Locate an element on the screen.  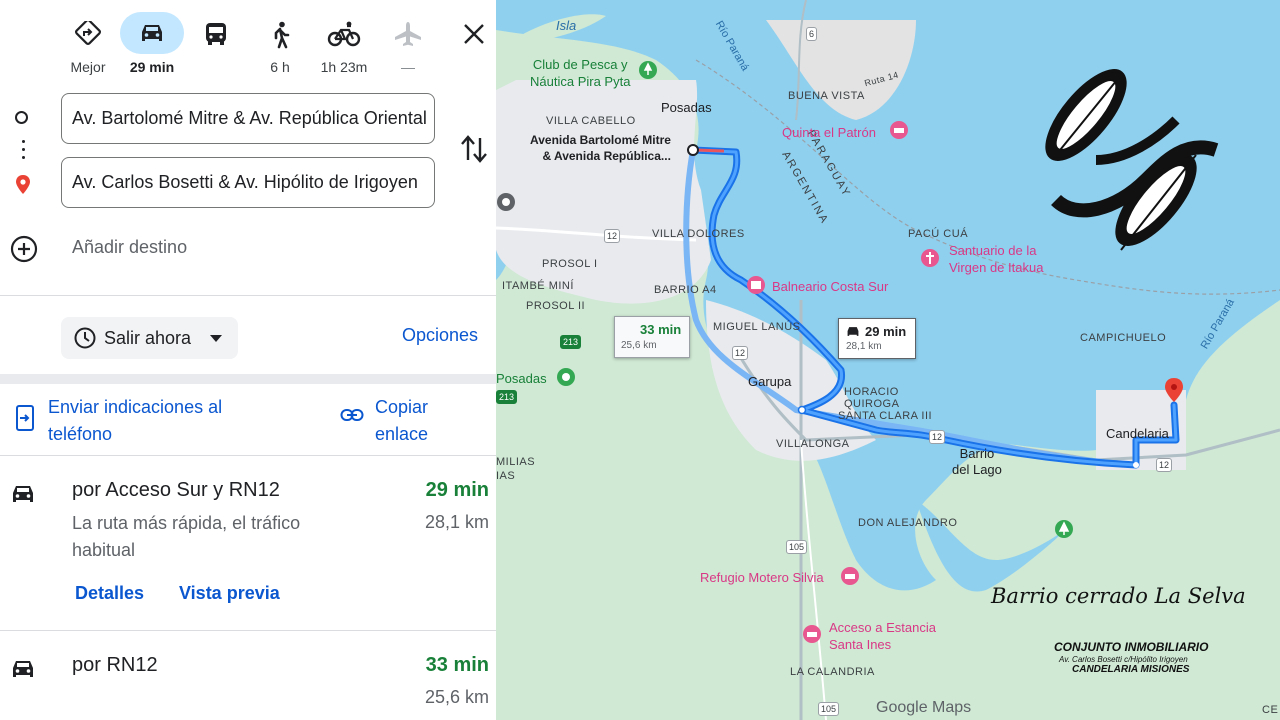
watermark-line: CANDELARIA MISIONES is located at coordinates (1131, 669).